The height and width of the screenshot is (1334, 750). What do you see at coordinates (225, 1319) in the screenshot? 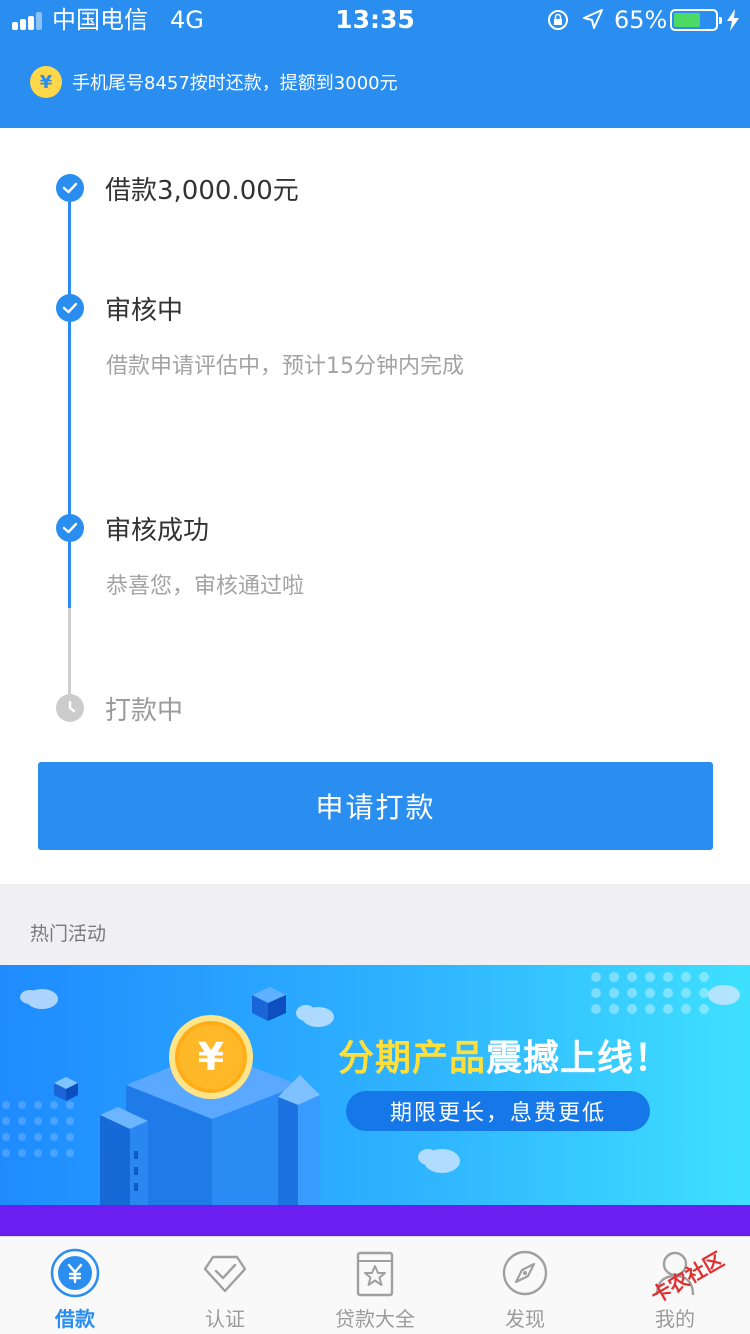
I see `tab-label: 认证` at bounding box center [225, 1319].